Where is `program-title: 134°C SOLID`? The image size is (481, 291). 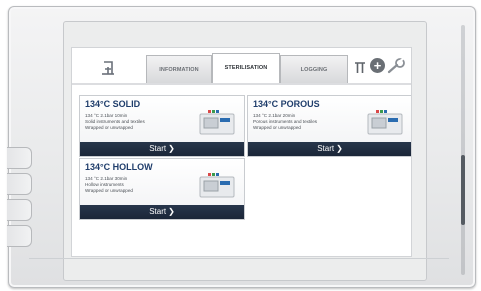 program-title: 134°C SOLID is located at coordinates (113, 104).